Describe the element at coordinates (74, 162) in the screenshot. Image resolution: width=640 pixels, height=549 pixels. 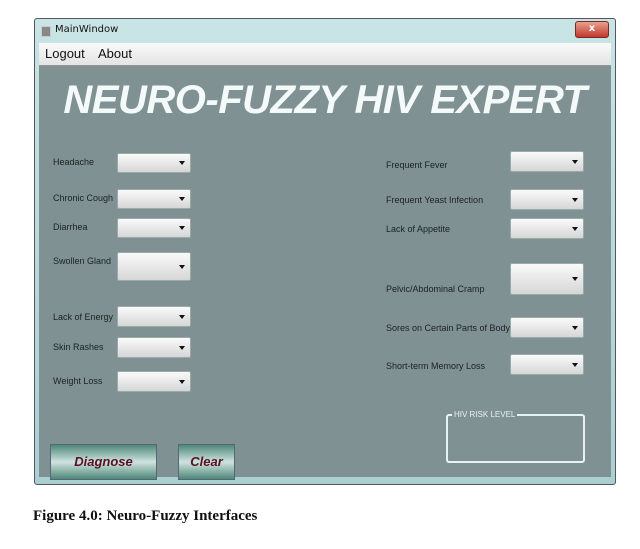
I see `headache-label: Headache` at that location.